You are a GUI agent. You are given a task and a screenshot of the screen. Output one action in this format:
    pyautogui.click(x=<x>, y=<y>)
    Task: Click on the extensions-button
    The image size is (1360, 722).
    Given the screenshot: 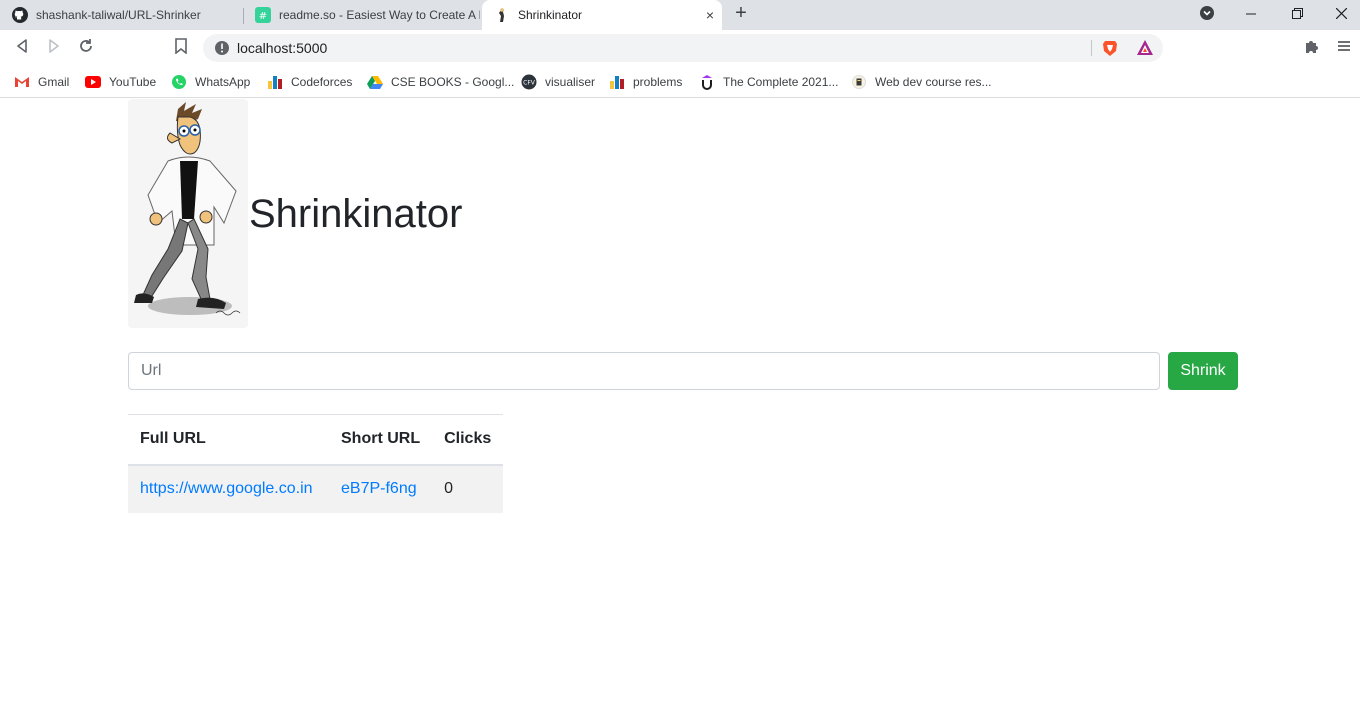 What is the action you would take?
    pyautogui.click(x=1312, y=48)
    